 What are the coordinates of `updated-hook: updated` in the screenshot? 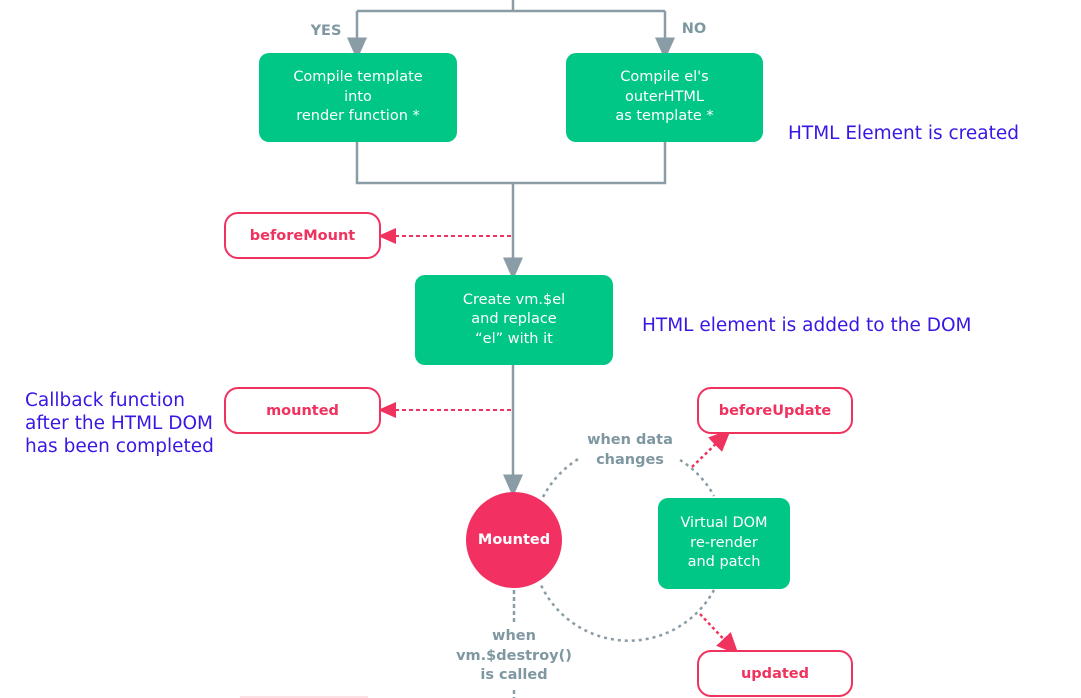 It's located at (775, 673).